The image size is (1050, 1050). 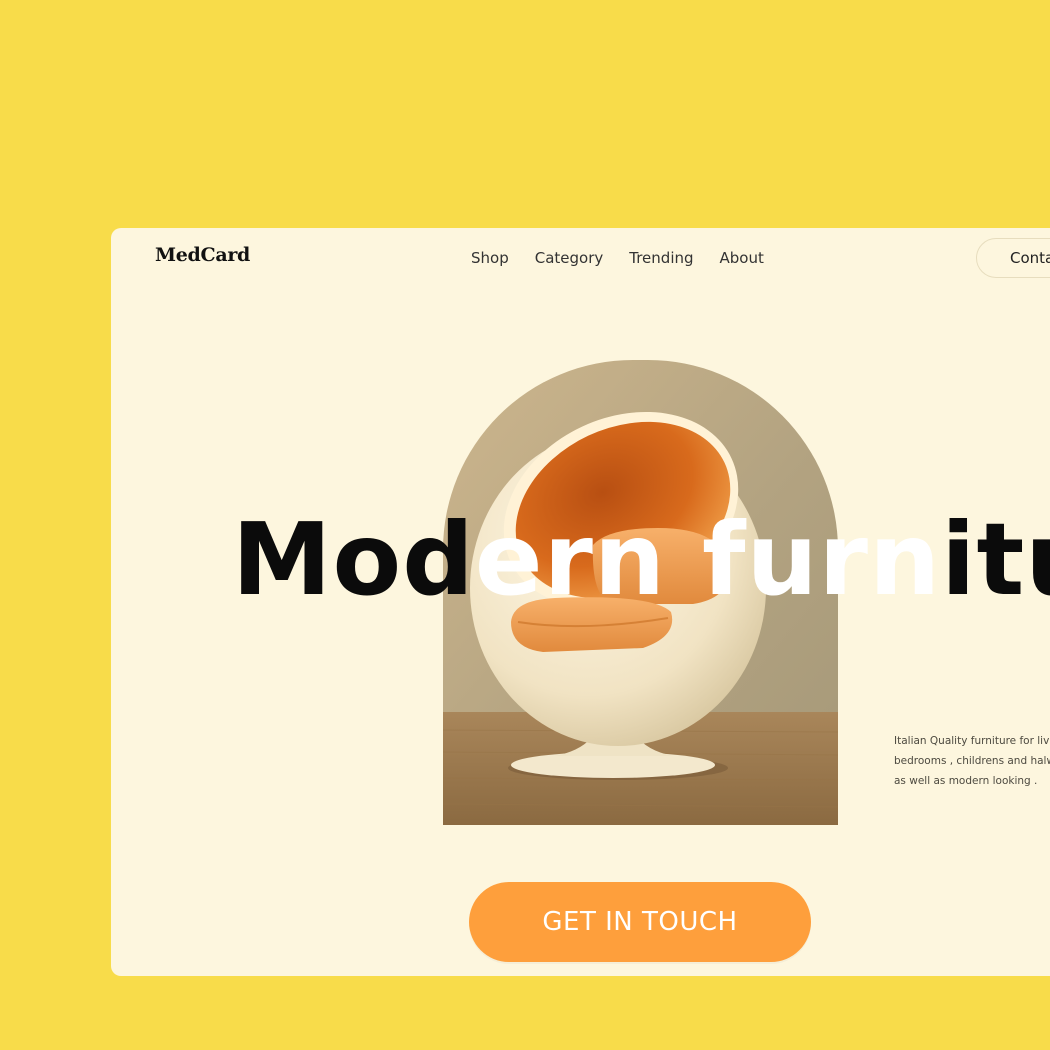 I want to click on description-line: bedrooms , childrens and halwa, so click(x=972, y=761).